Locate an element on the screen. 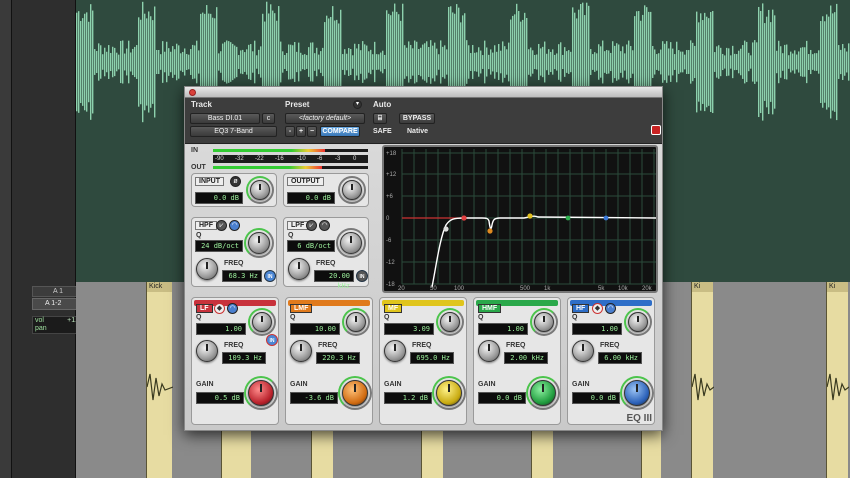  preset-prev-button: - is located at coordinates (290, 131).